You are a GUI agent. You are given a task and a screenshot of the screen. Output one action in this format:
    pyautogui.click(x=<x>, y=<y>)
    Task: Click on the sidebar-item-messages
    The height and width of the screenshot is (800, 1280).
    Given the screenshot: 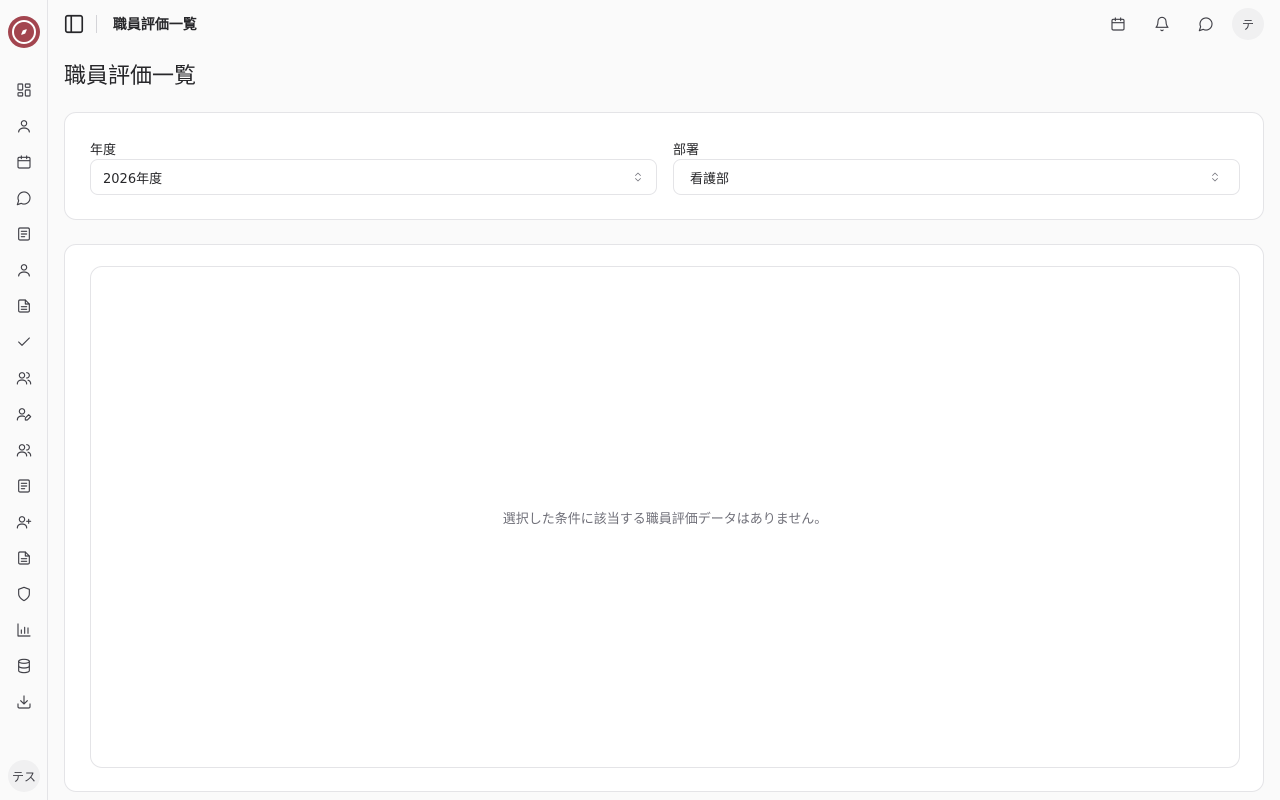 What is the action you would take?
    pyautogui.click(x=24, y=198)
    